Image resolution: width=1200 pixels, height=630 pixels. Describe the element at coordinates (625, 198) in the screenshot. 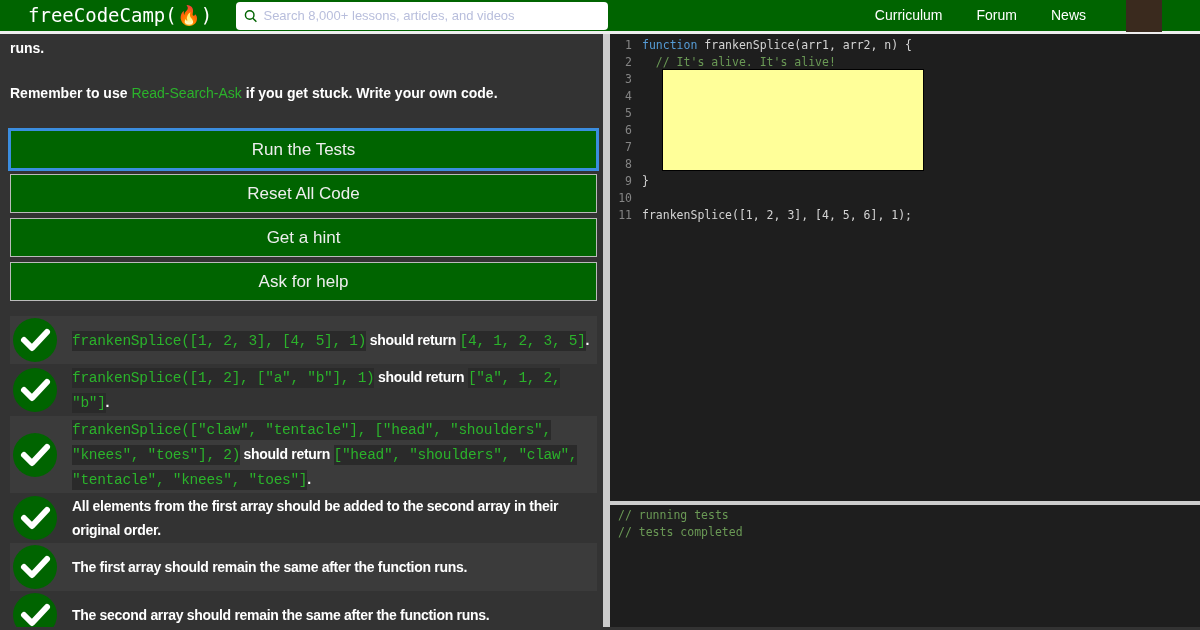

I see `line-number: 10` at that location.